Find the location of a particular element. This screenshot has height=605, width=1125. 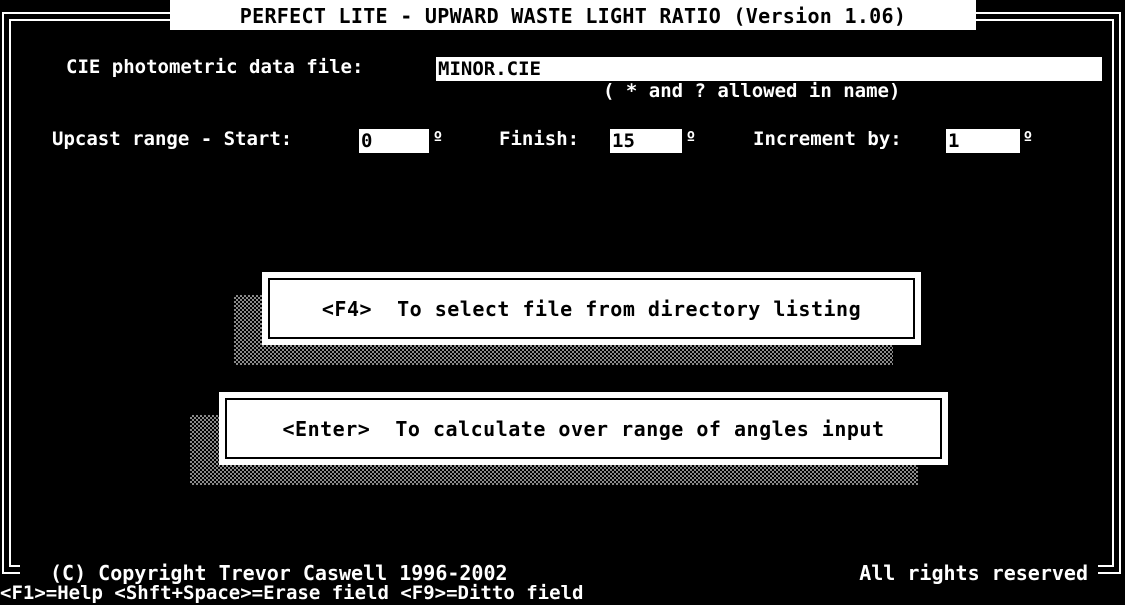

range-start-label: Upcast range - Start: is located at coordinates (172, 139).